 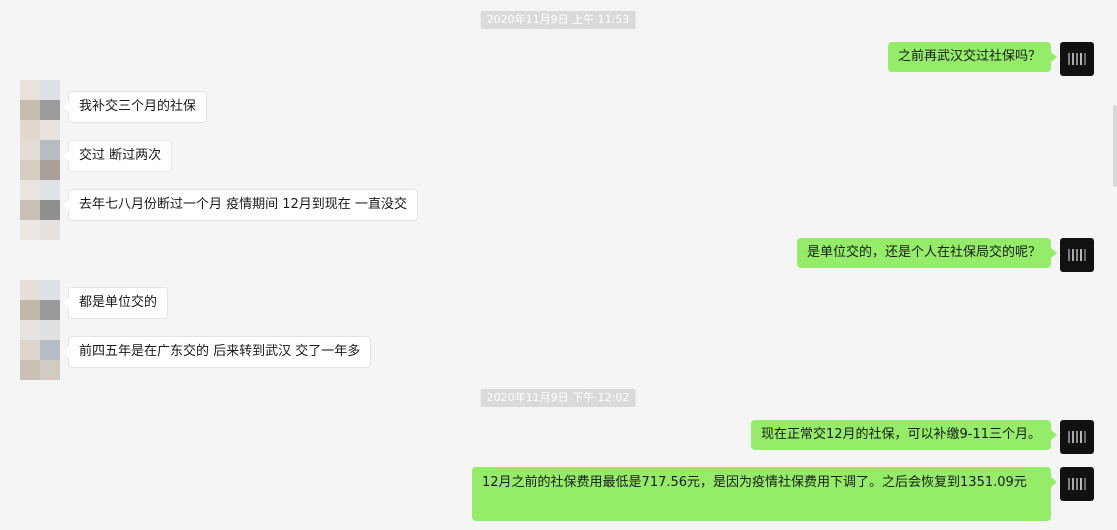 I want to click on message-bubble-outgoing: 是单位交的，还是个人在社保局交的呢？, so click(x=927, y=253).